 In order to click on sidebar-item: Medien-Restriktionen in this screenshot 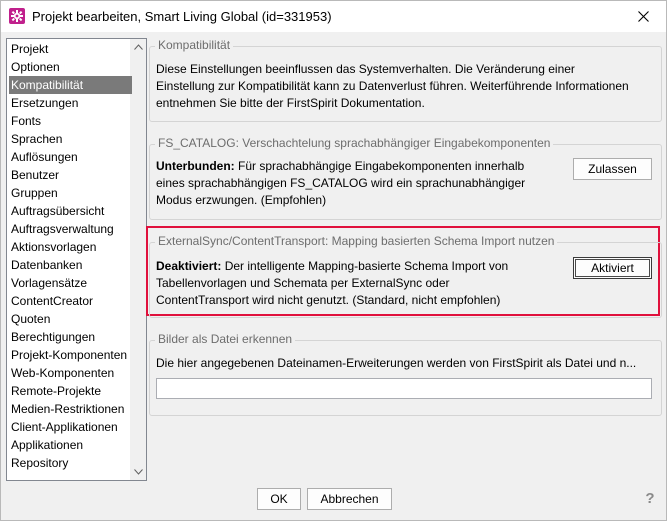, I will do `click(70, 409)`.